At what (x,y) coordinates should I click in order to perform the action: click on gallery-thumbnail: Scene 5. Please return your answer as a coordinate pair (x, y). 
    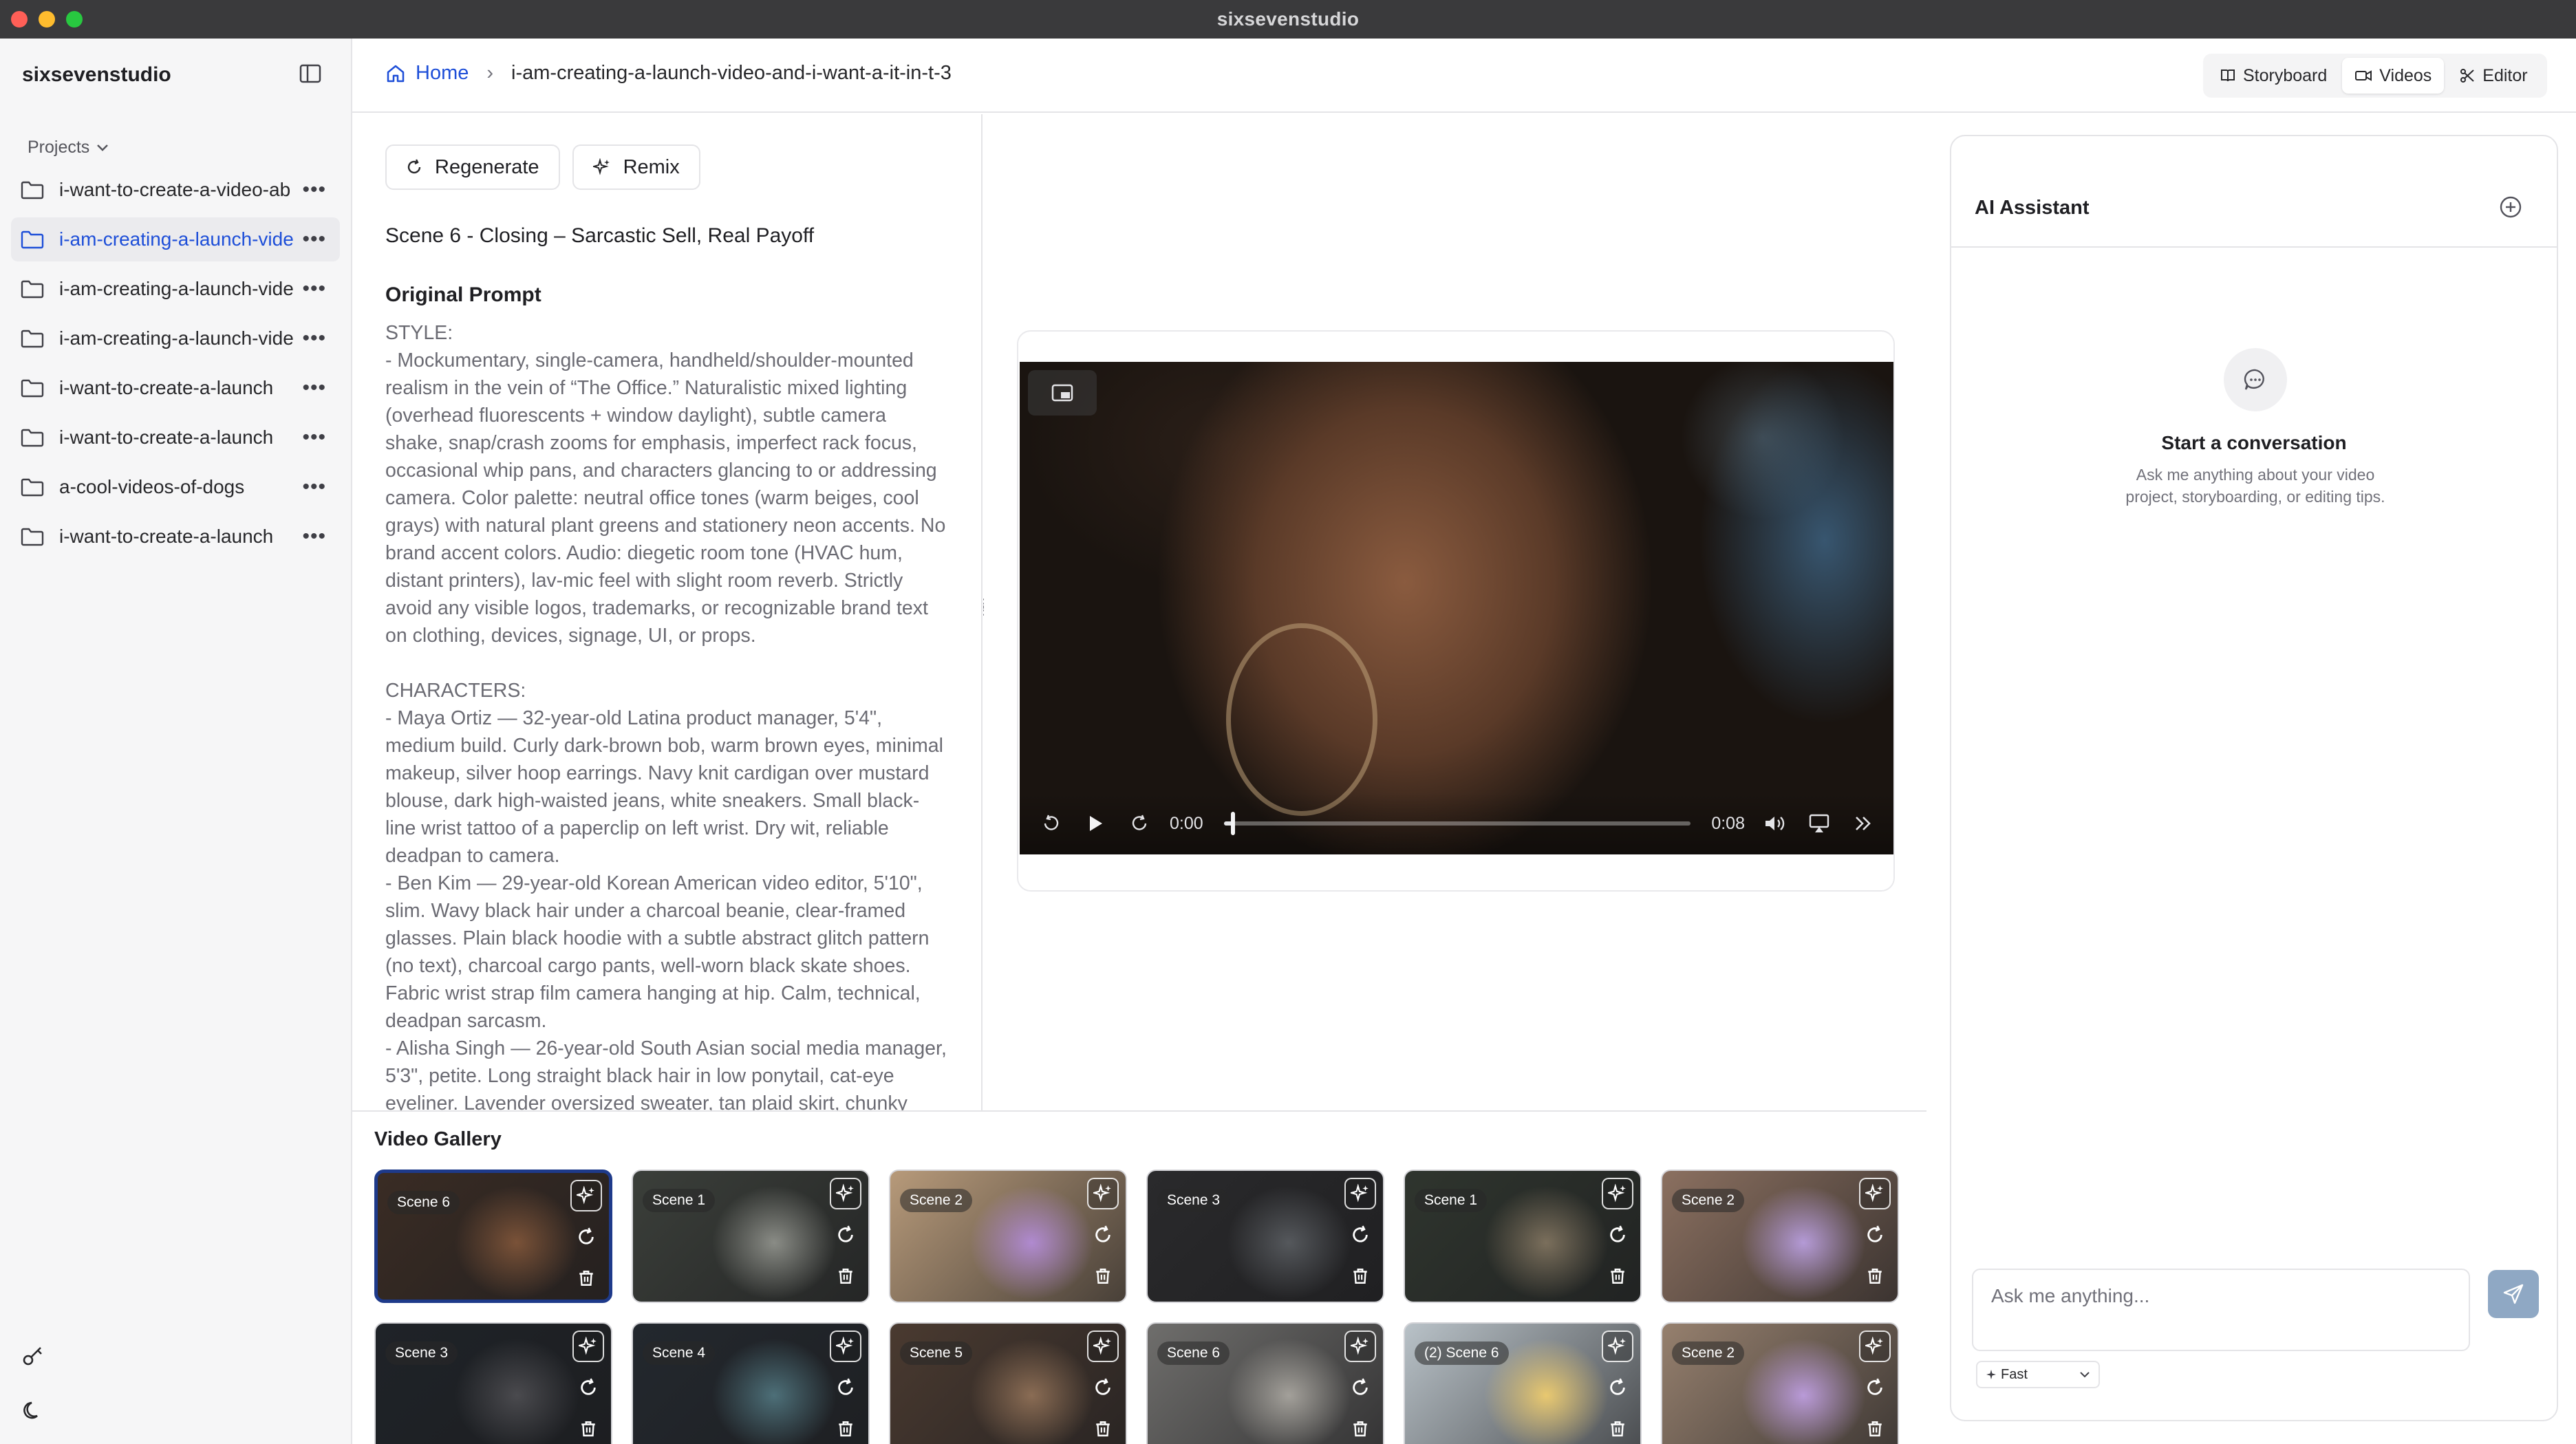
    Looking at the image, I should click on (1008, 1383).